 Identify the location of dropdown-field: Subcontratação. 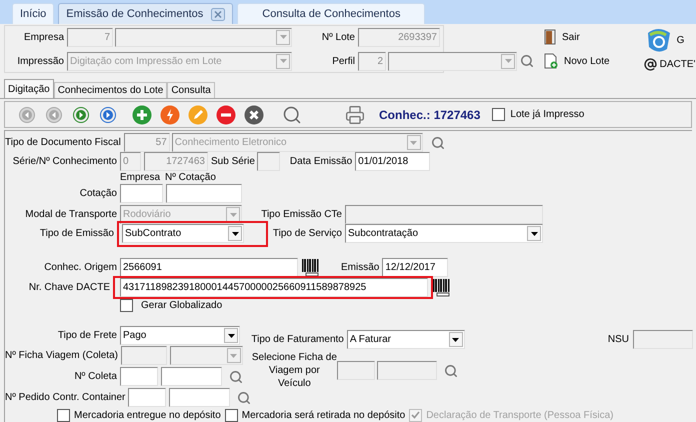
(444, 233).